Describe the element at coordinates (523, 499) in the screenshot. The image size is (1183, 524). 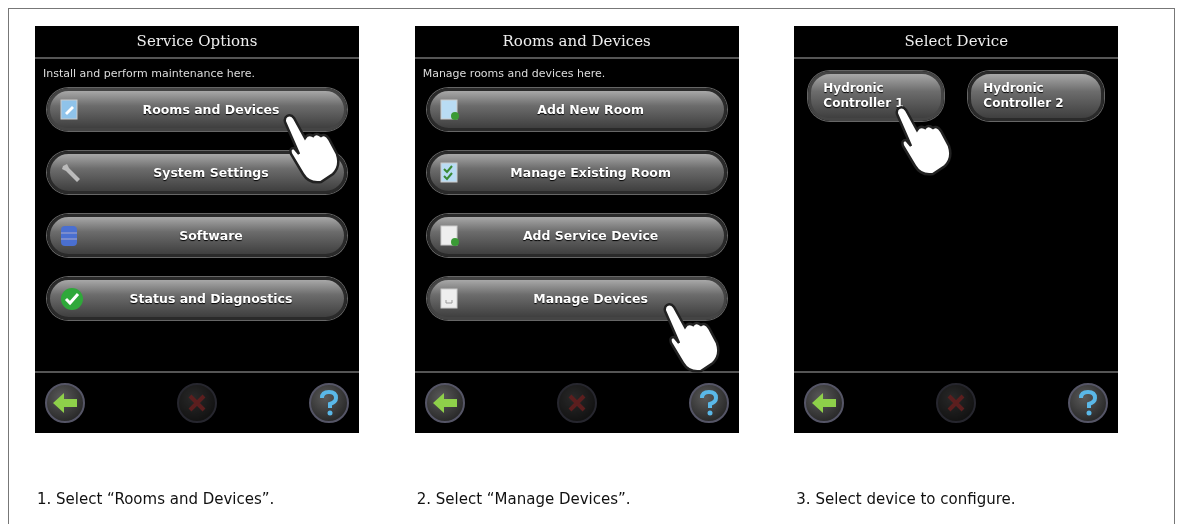
I see `step-caption: 2. Select “Manage Devices”.` at that location.